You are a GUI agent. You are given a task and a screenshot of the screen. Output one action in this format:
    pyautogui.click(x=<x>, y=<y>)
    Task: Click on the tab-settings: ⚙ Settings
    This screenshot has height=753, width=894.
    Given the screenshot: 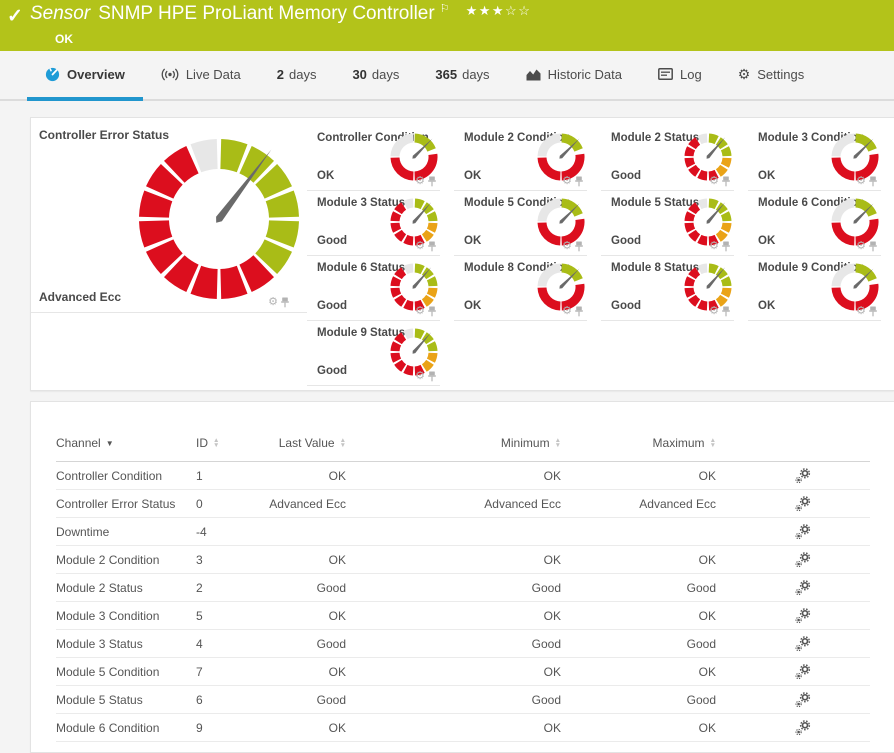 What is the action you would take?
    pyautogui.click(x=771, y=76)
    